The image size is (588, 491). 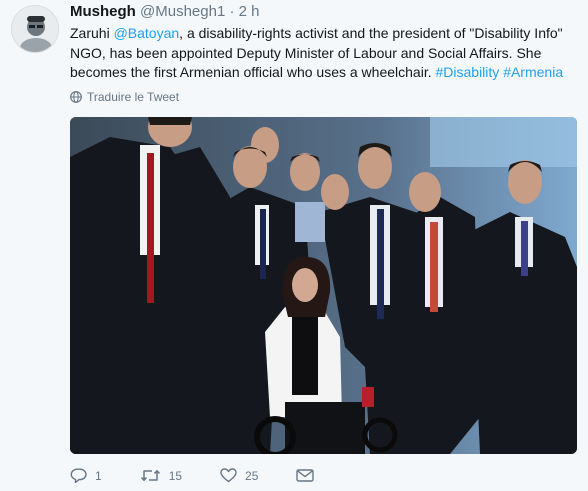 I want to click on globe-icon, so click(x=76, y=97).